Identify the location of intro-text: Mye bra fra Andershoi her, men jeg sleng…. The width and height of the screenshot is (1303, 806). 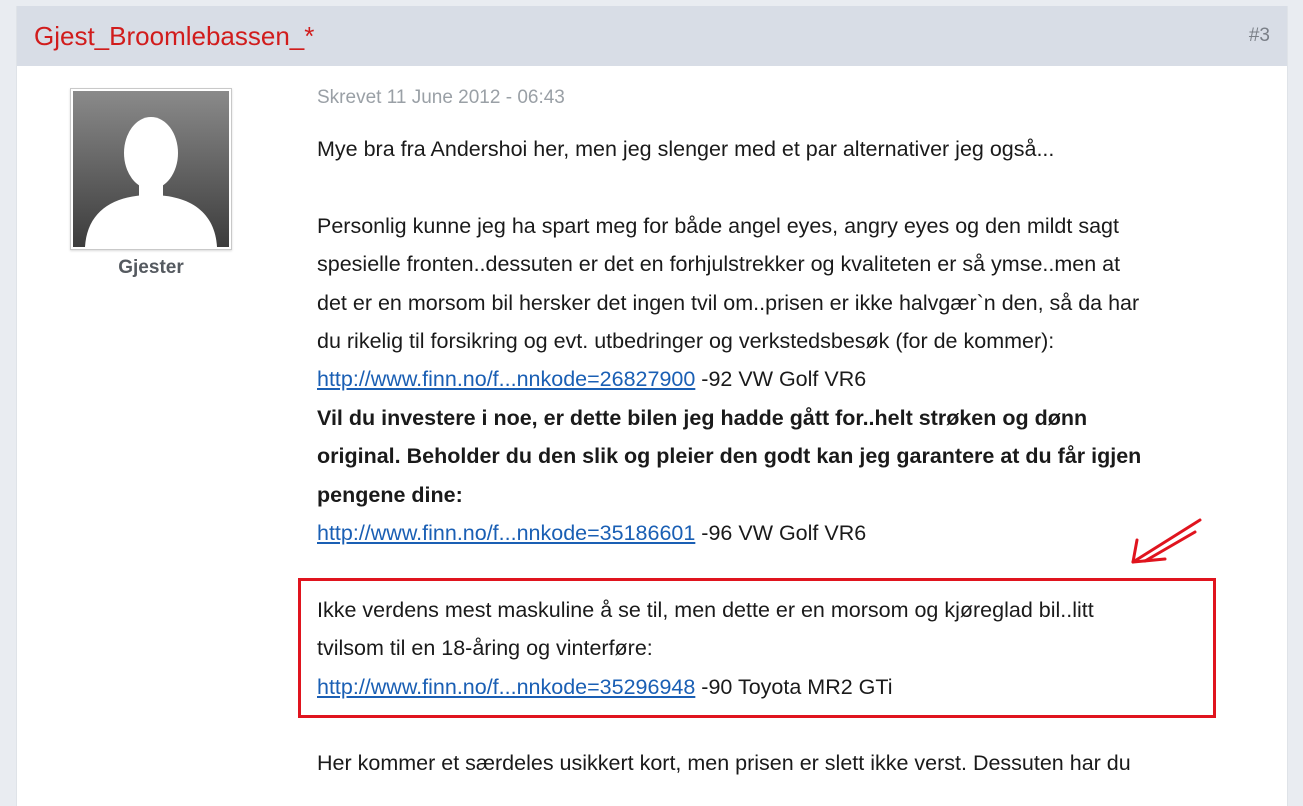
(686, 149).